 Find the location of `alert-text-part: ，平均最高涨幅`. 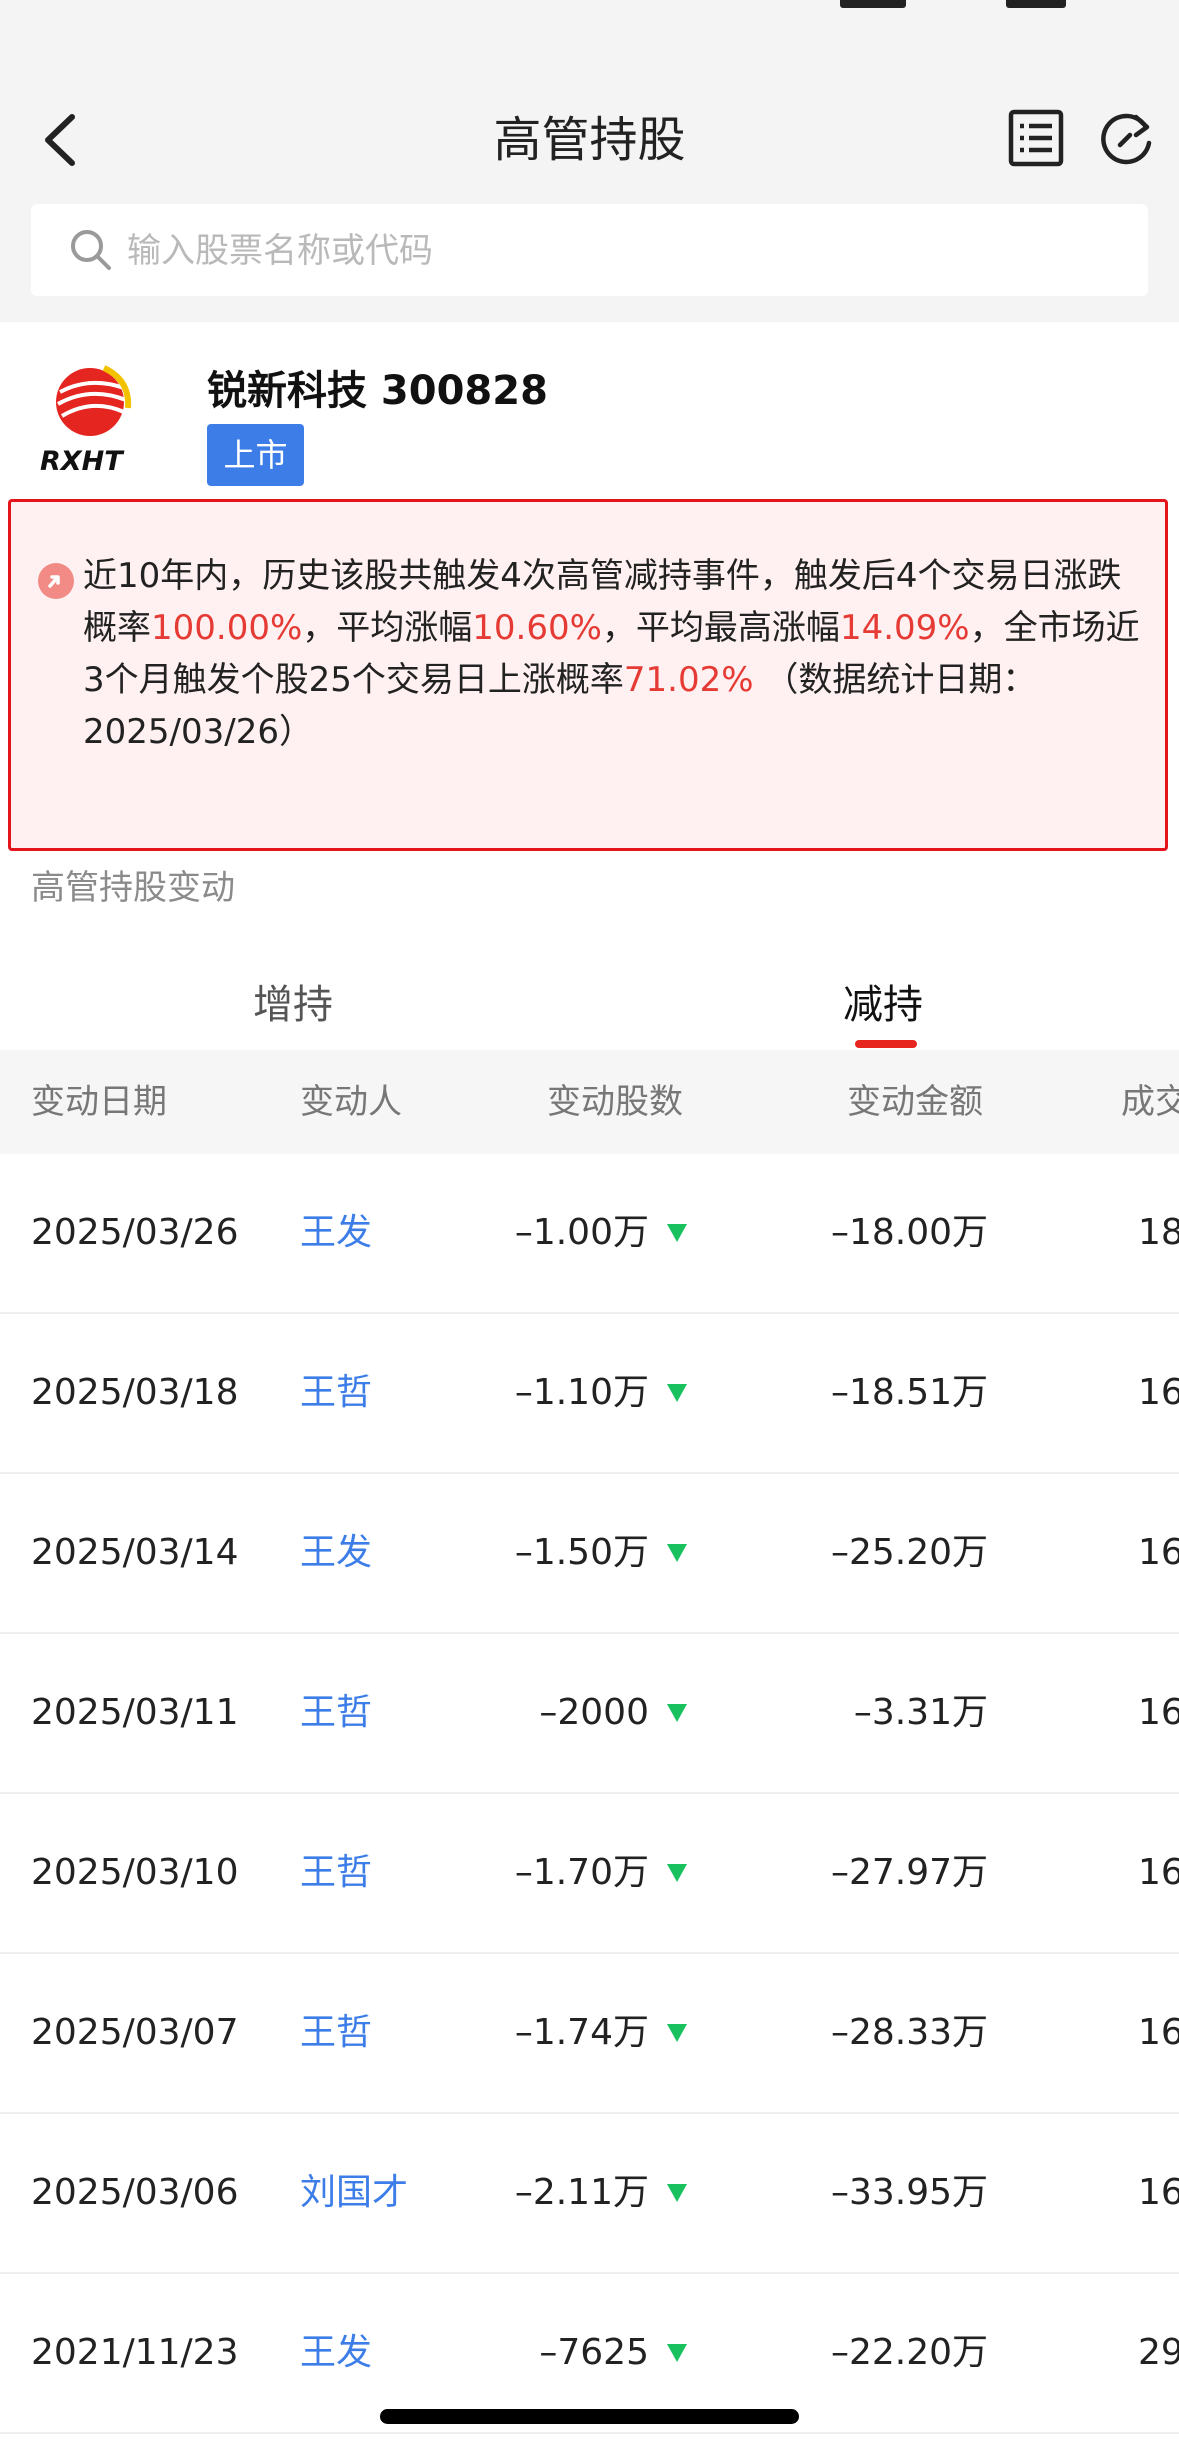

alert-text-part: ，平均最高涨幅 is located at coordinates (720, 628).